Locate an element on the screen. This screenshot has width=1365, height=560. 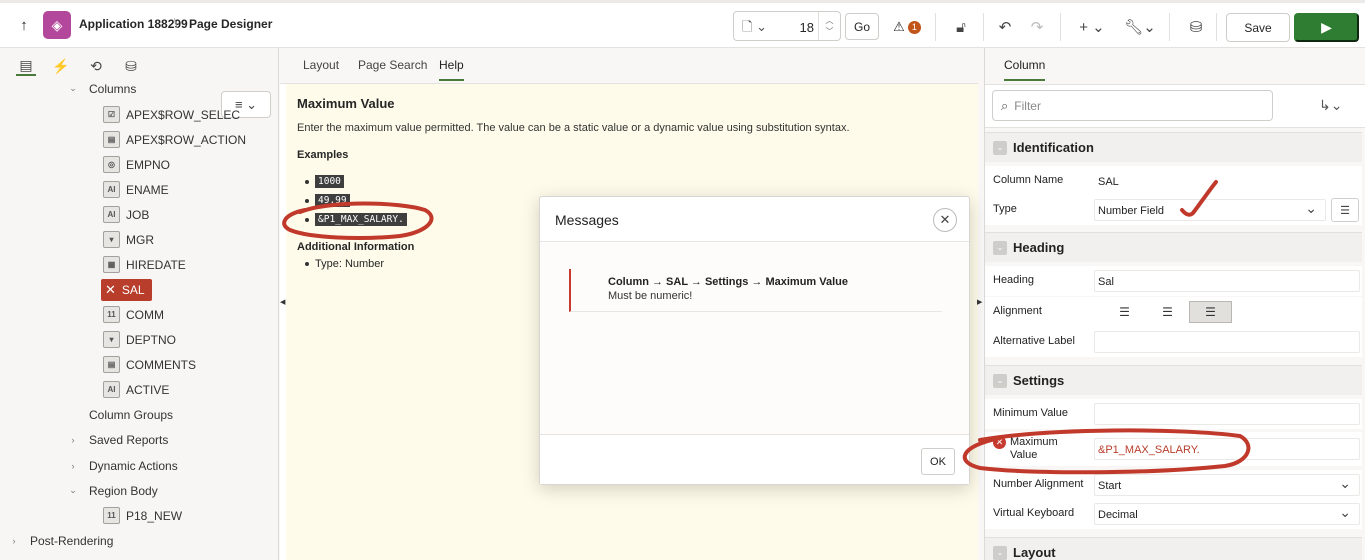
tree-column-item: ◎ EMPNO is located at coordinates (136, 164).